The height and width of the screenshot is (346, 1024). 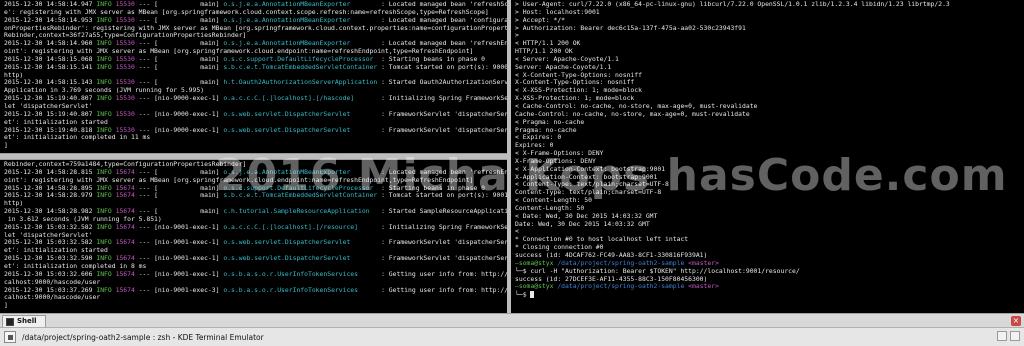 I want to click on window-controls, so click(x=1000, y=337).